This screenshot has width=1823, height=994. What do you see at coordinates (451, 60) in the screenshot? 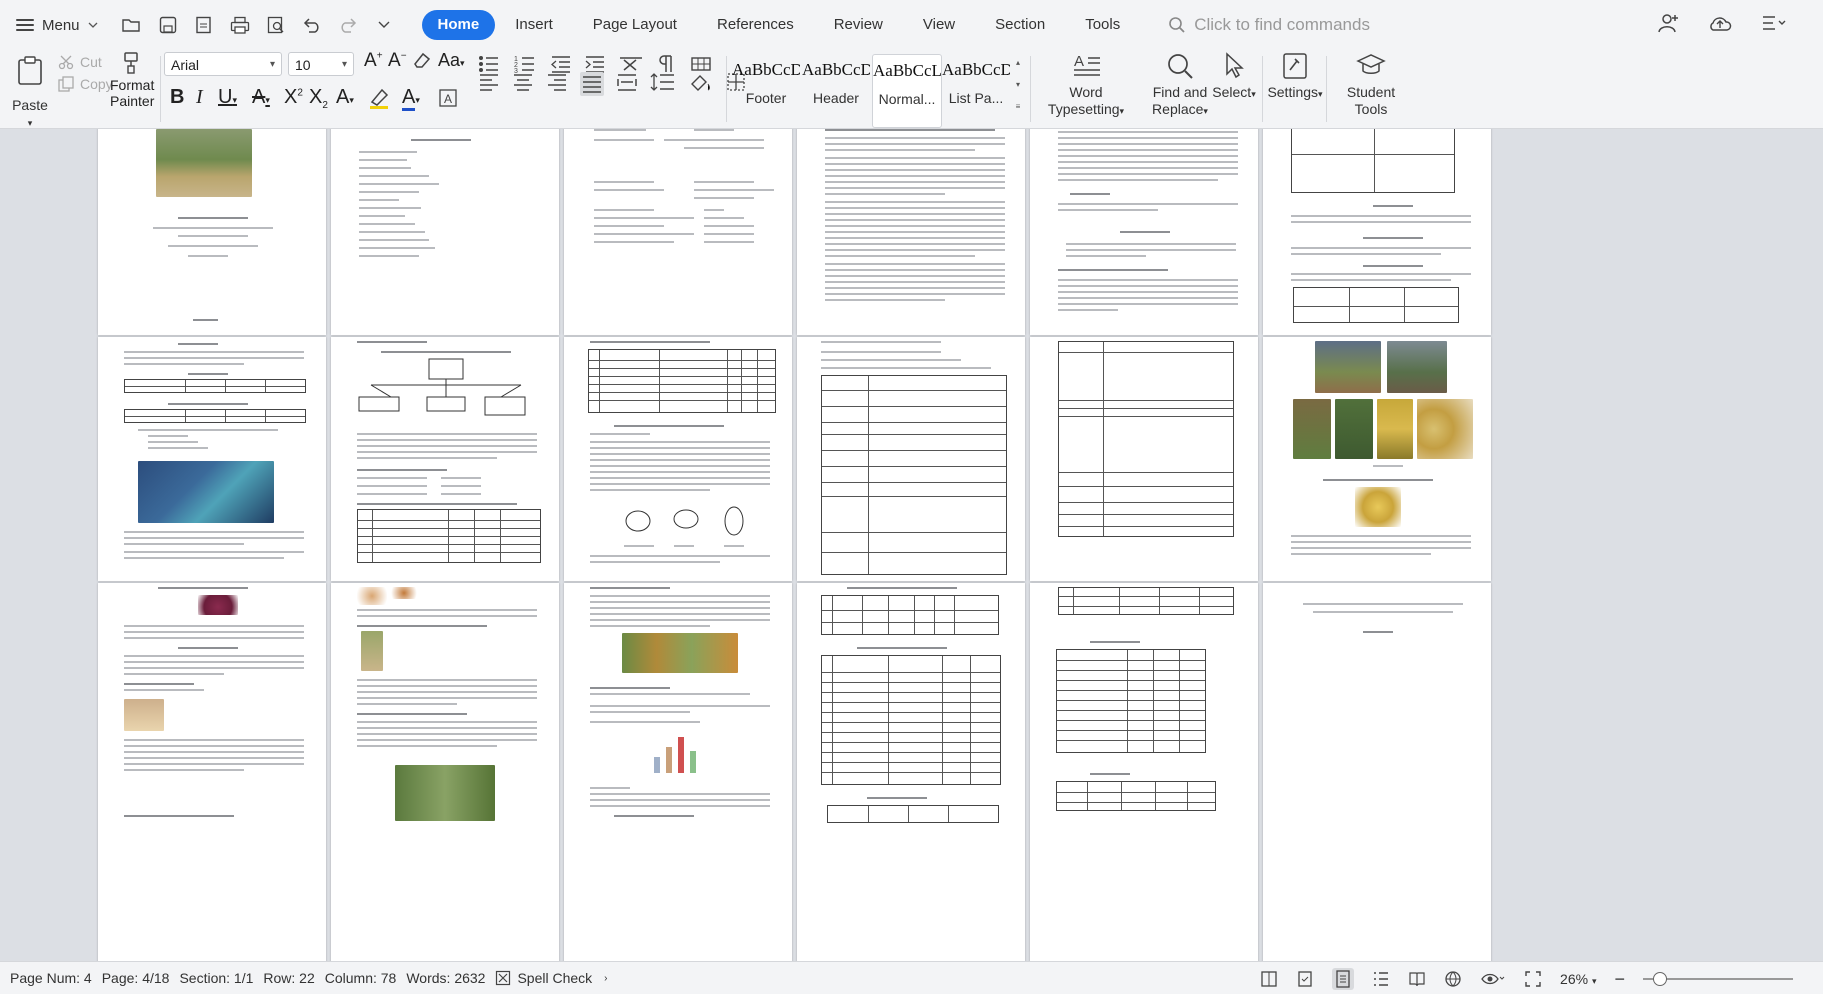
I see `change-case-icon: Aa▾` at bounding box center [451, 60].